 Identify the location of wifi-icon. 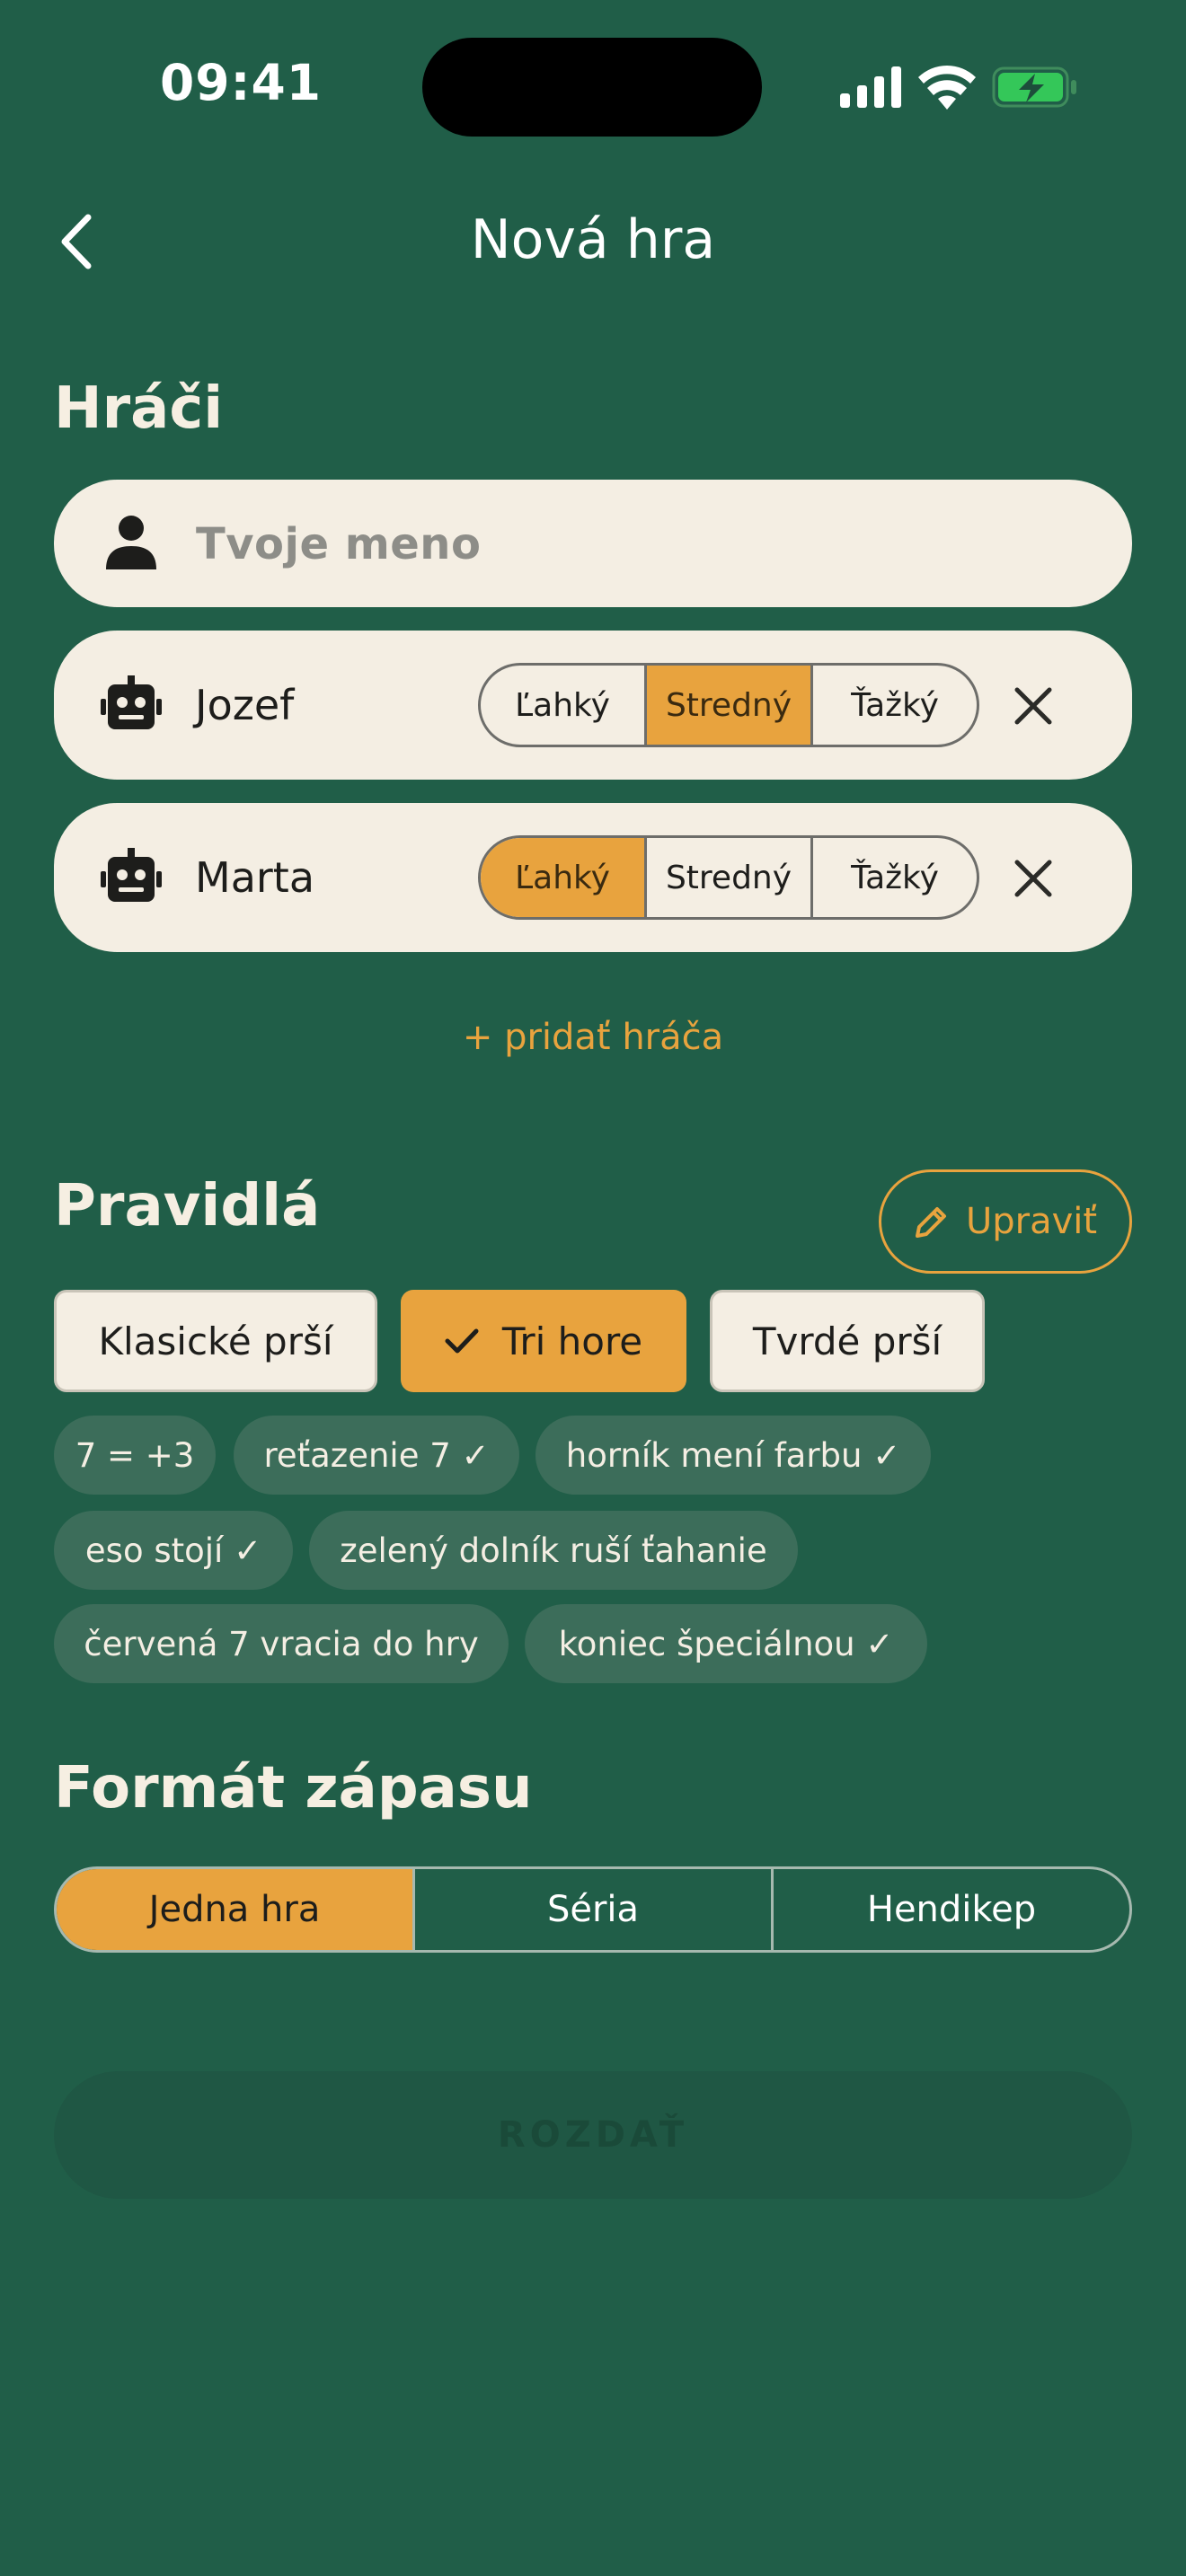
(947, 88).